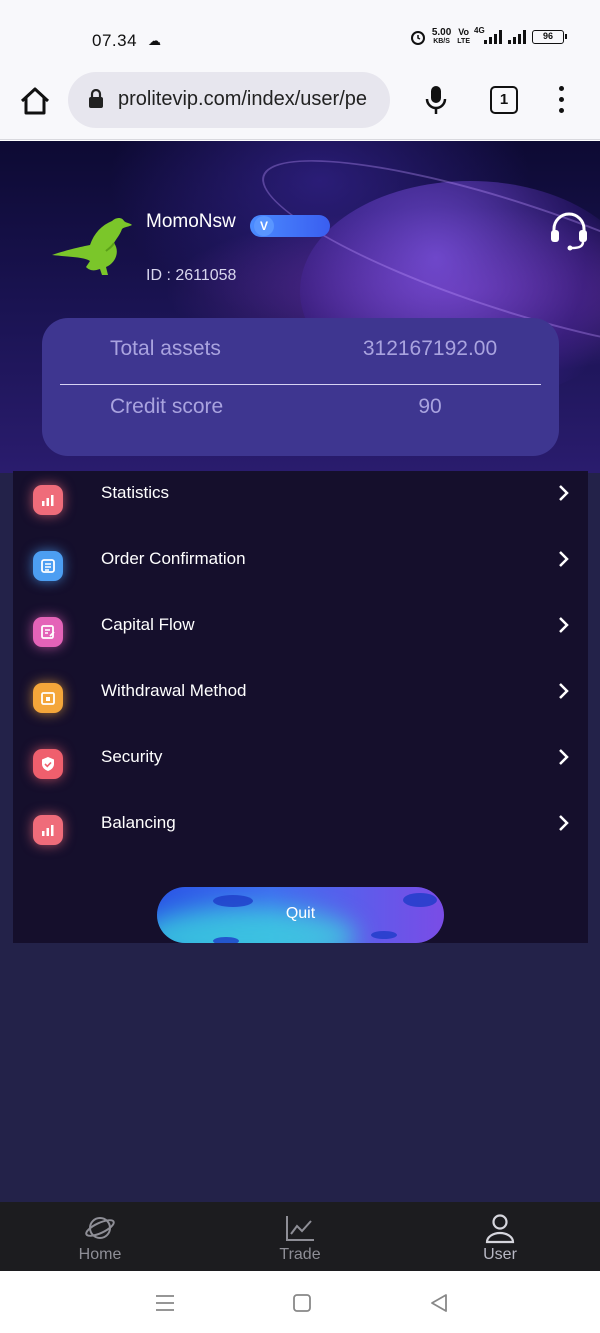 The height and width of the screenshot is (1333, 600). Describe the element at coordinates (417, 38) in the screenshot. I see `alarm-icon` at that location.